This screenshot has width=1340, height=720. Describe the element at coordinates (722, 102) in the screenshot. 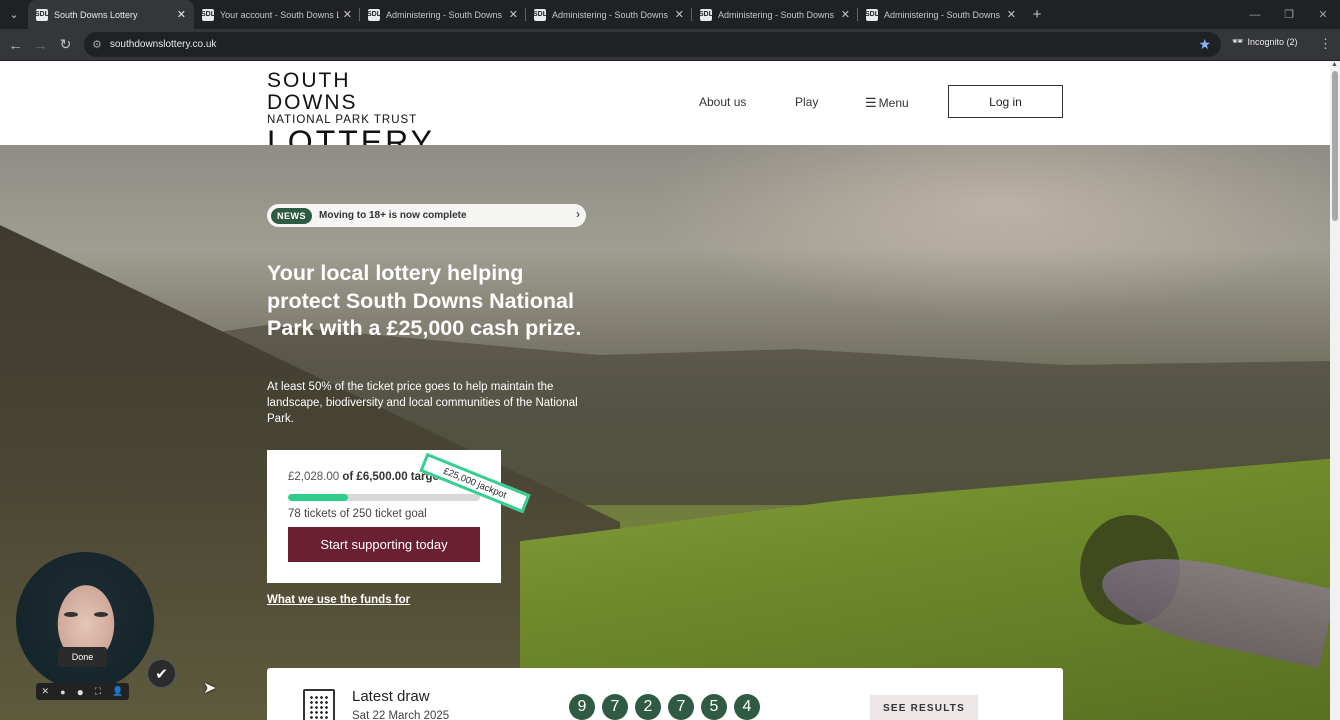

I see `nav-about-us: About us` at that location.